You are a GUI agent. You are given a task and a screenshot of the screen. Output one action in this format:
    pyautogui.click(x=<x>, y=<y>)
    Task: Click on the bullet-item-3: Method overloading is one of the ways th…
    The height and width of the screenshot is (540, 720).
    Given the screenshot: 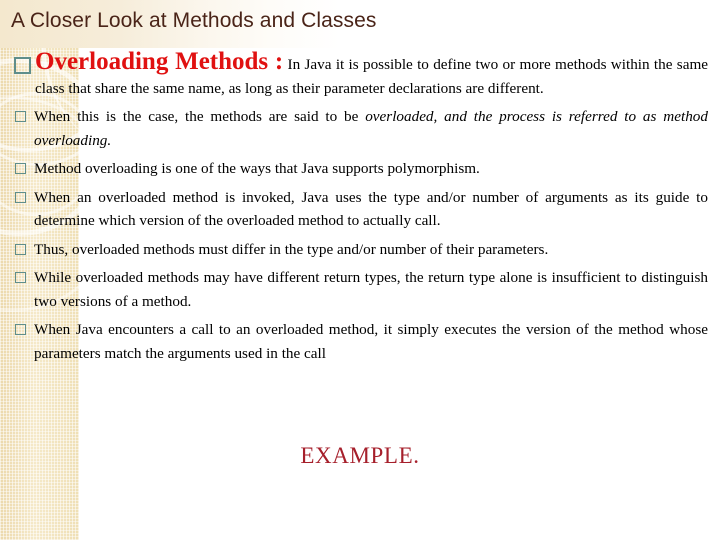 What is the action you would take?
    pyautogui.click(x=360, y=169)
    